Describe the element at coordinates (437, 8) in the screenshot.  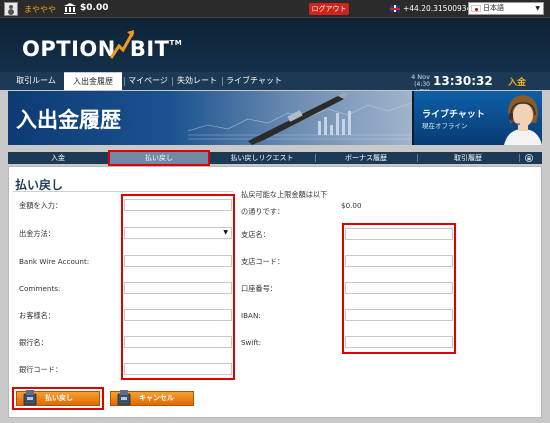
I see `phone-number: +44.20.31500934` at that location.